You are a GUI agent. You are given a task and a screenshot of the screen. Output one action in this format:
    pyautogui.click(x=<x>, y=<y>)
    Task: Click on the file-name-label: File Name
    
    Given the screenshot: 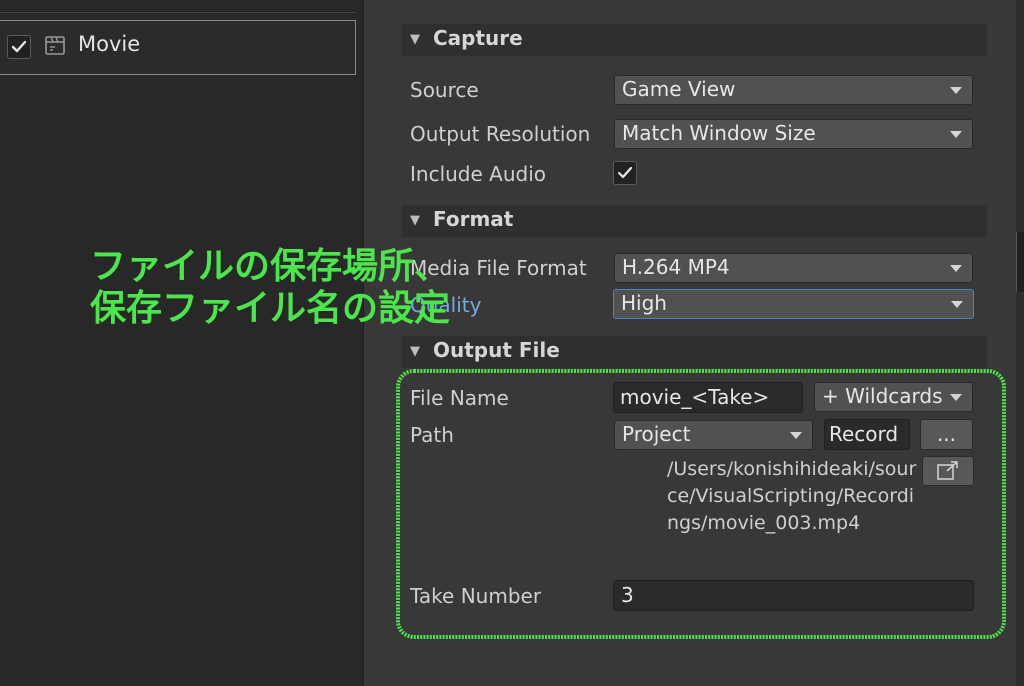 What is the action you would take?
    pyautogui.click(x=459, y=398)
    